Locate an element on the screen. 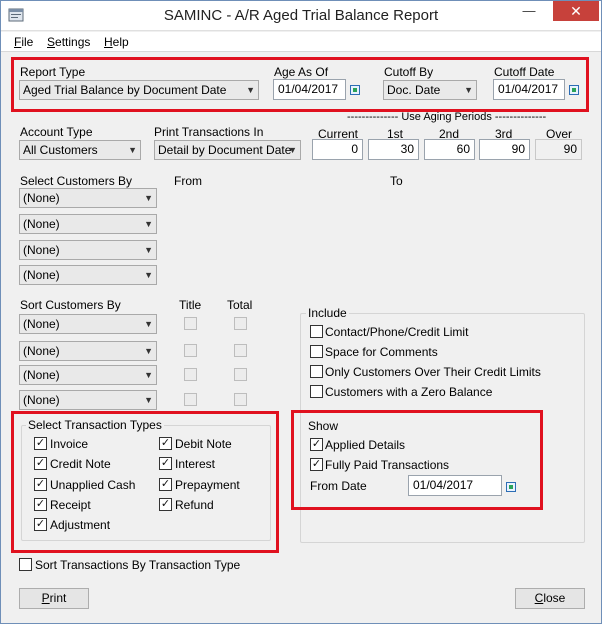 The image size is (602, 624). report-type-select: Aged Trial Balance by Document Date ▼ is located at coordinates (139, 90).